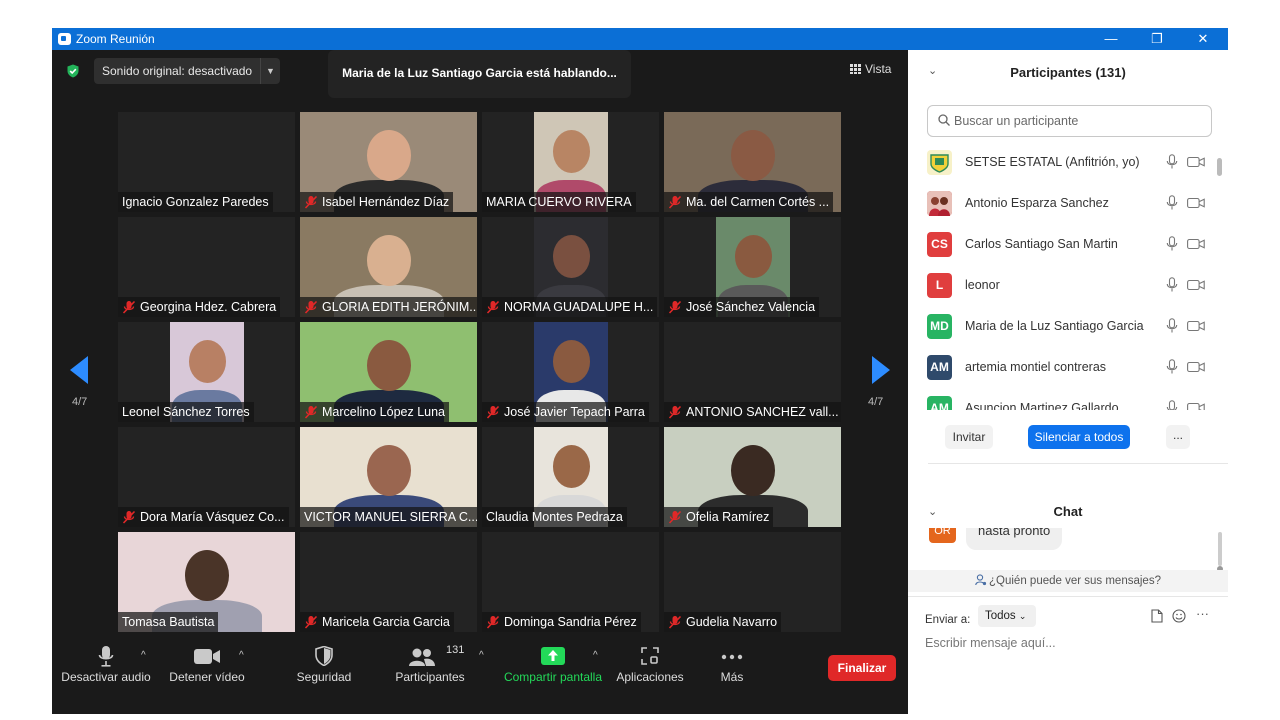 Image resolution: width=1280 pixels, height=720 pixels. Describe the element at coordinates (206, 267) in the screenshot. I see `participant-video-tile: Georgina Hdez. Cabrera` at that location.